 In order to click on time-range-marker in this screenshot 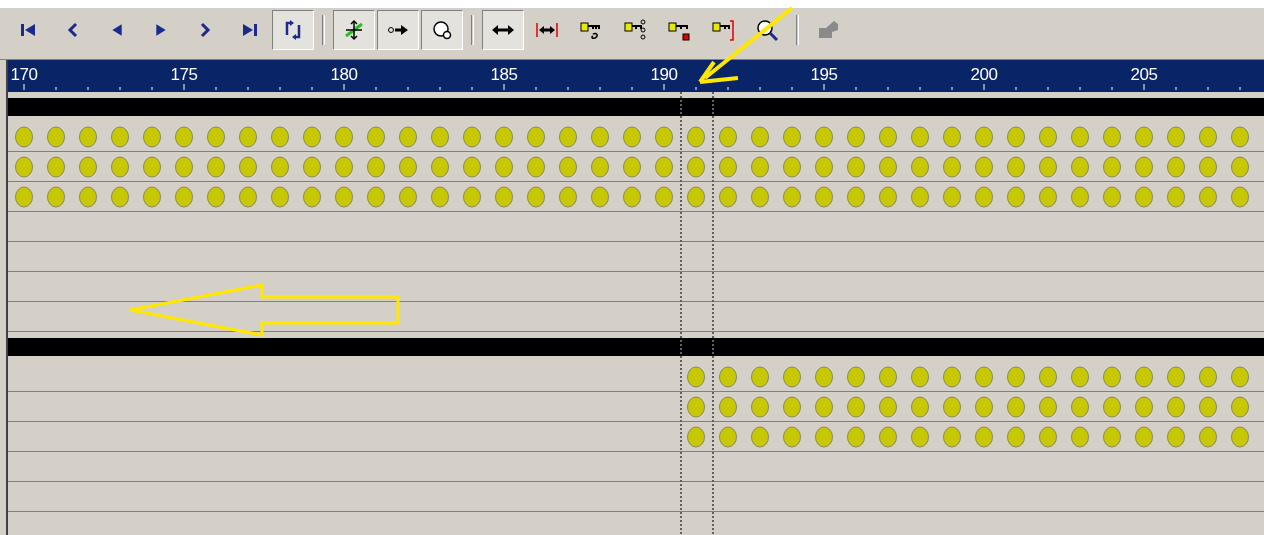, I will do `click(697, 313)`.